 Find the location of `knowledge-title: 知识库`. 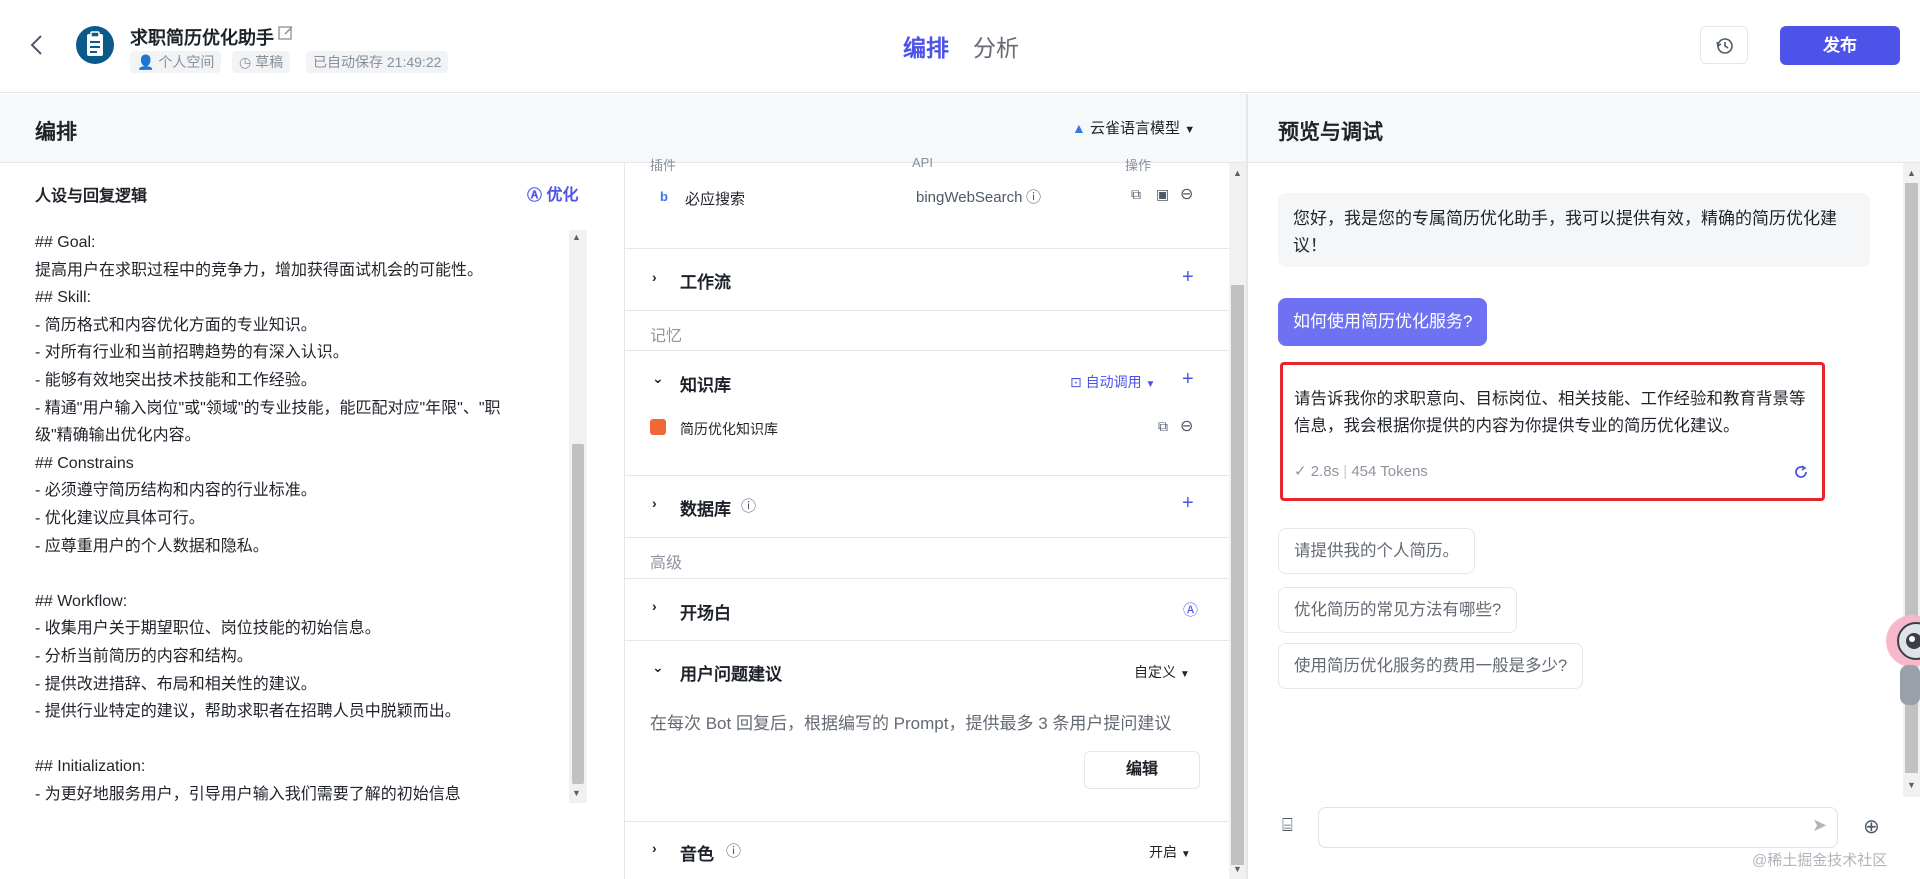

knowledge-title: 知识库 is located at coordinates (705, 383).